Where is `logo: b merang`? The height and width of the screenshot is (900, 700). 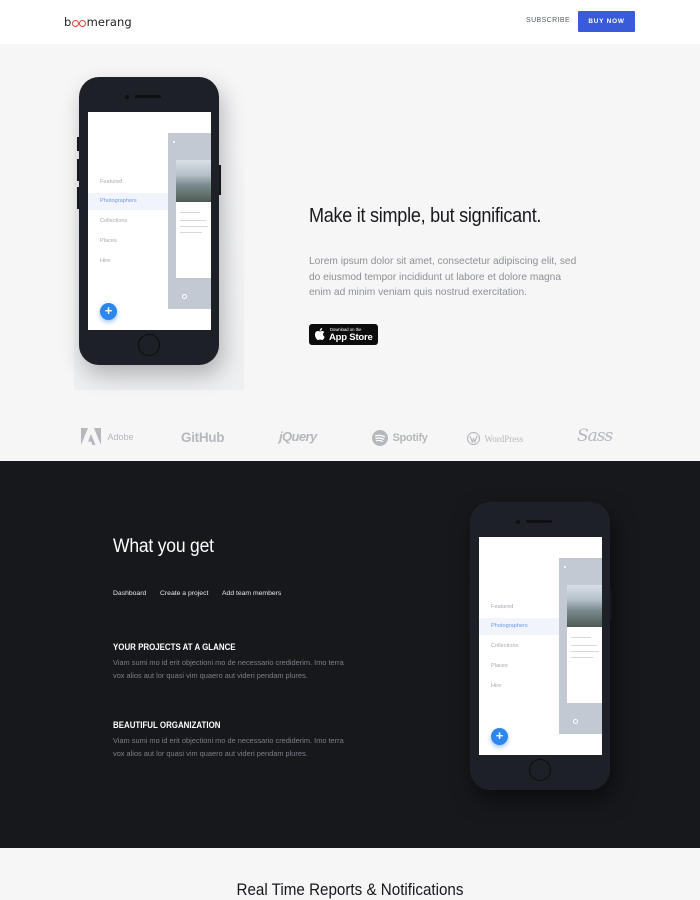
logo: b merang is located at coordinates (98, 22).